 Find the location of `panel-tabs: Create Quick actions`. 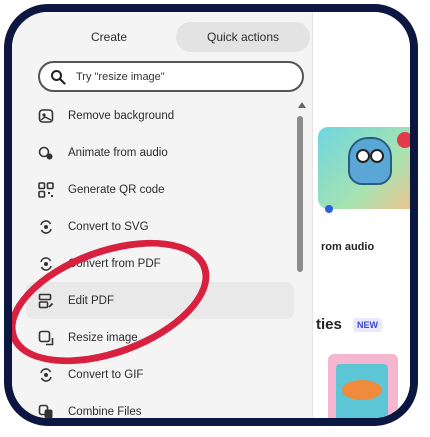

panel-tabs: Create Quick actions is located at coordinates (176, 37).